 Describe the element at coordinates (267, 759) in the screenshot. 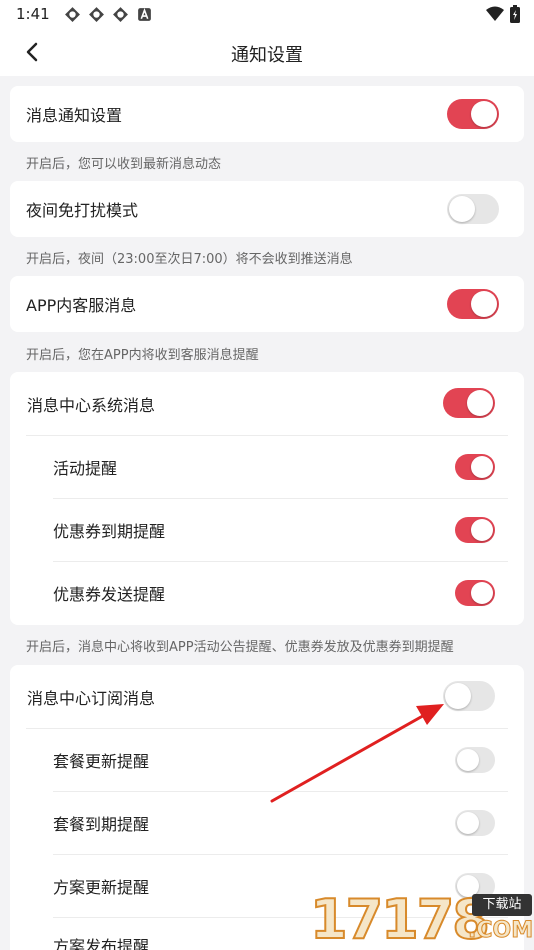

I see `row-package-update: 套餐更新提醒` at that location.